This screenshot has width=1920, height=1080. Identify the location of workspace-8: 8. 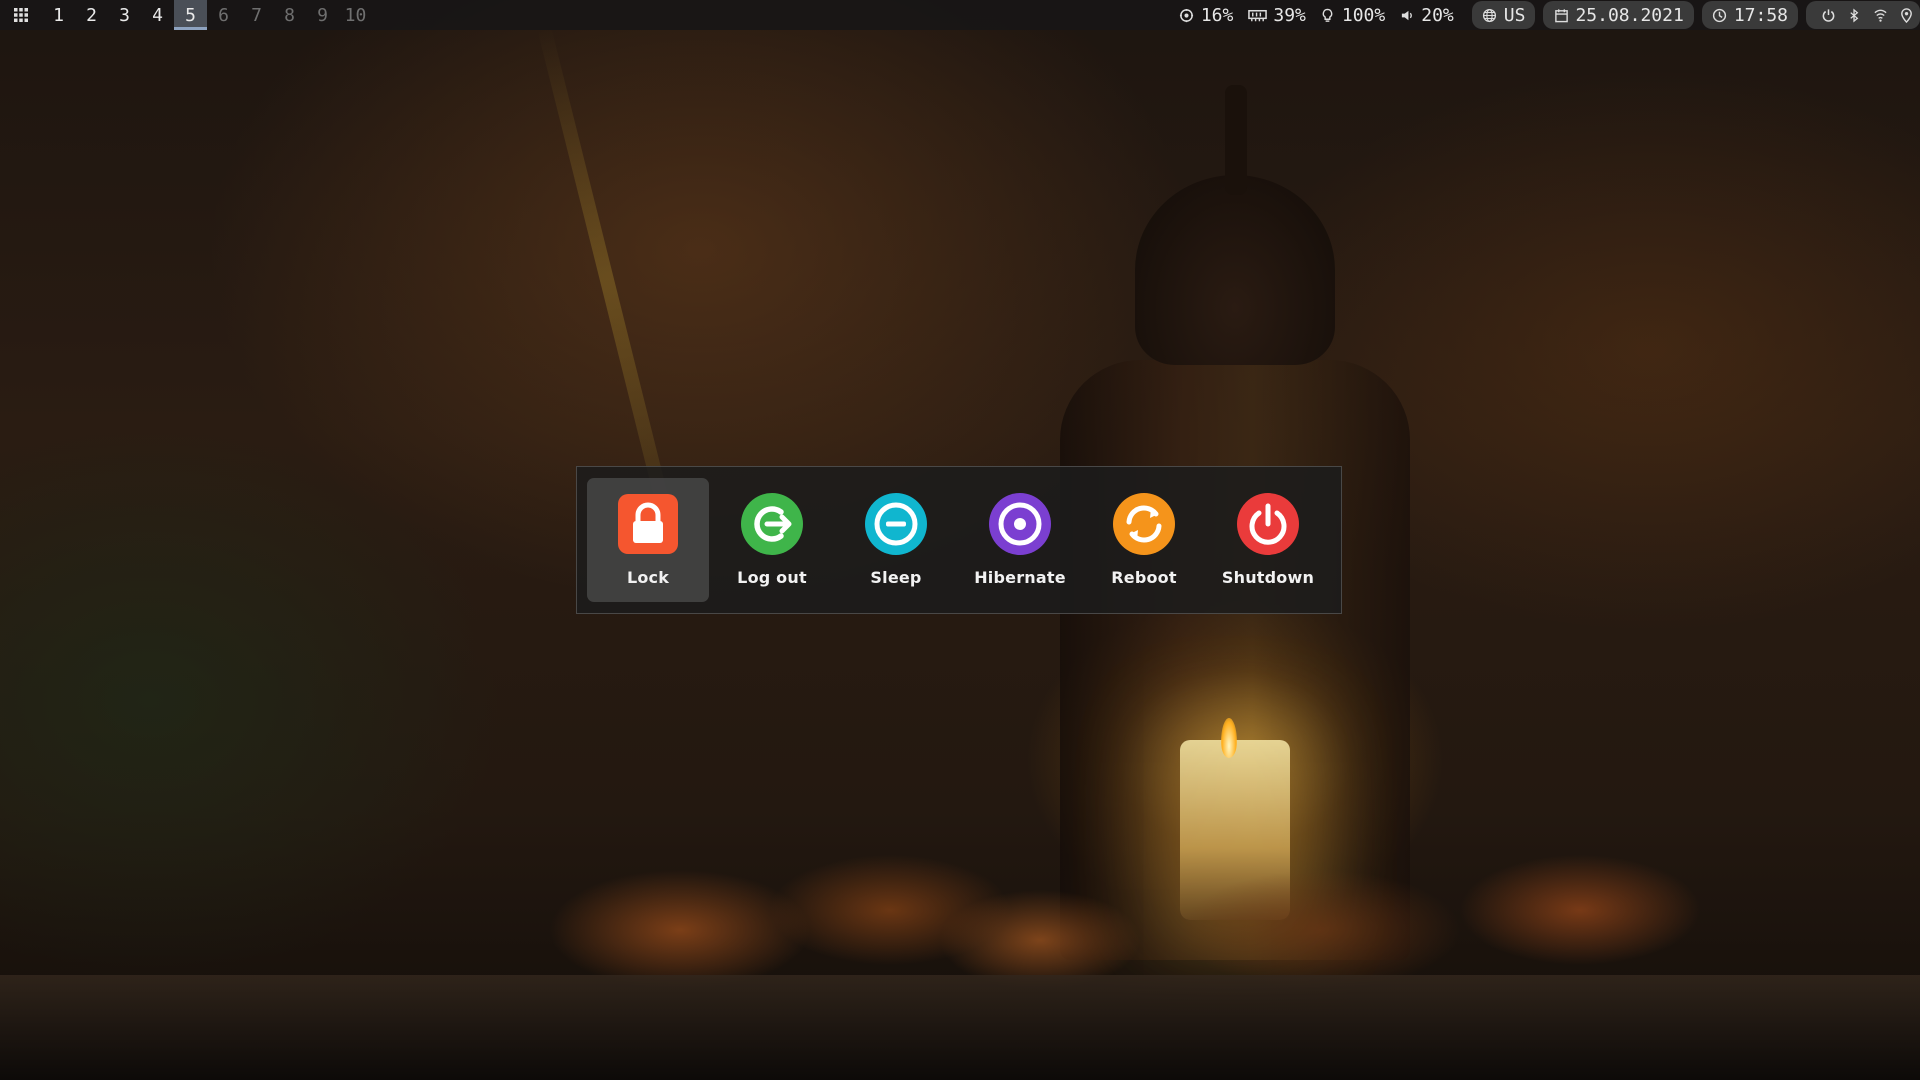
(289, 15).